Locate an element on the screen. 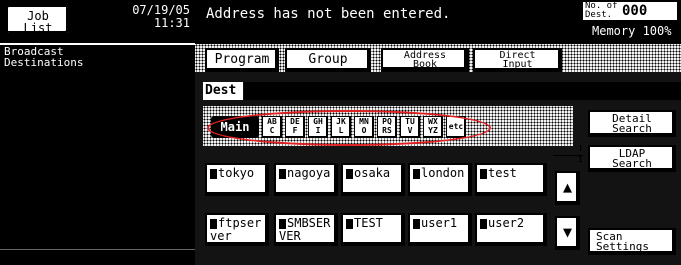 The width and height of the screenshot is (681, 265). tab-address-book: Address Book is located at coordinates (425, 60).